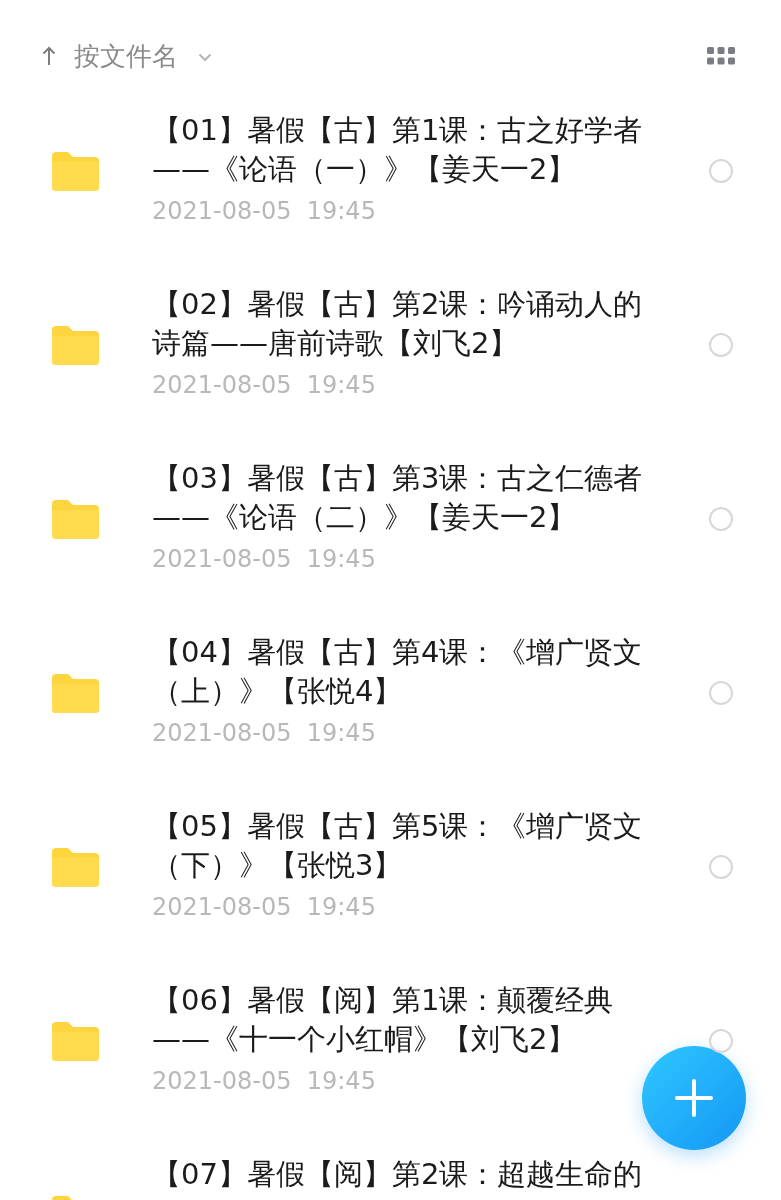  Describe the element at coordinates (402, 1174) in the screenshot. I see `file-name: 【07】暑假【阅】第2课：超越生命的` at that location.